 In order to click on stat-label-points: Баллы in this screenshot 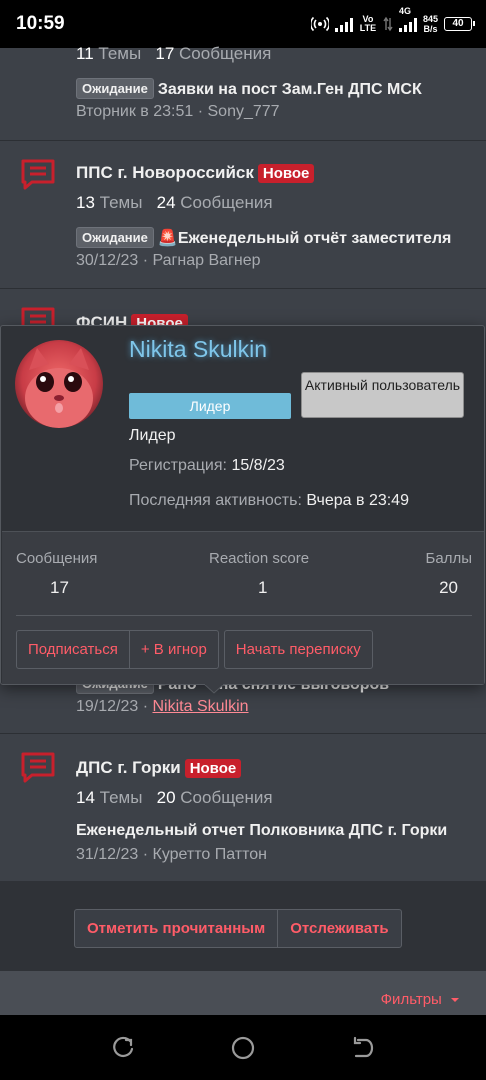, I will do `click(448, 558)`.